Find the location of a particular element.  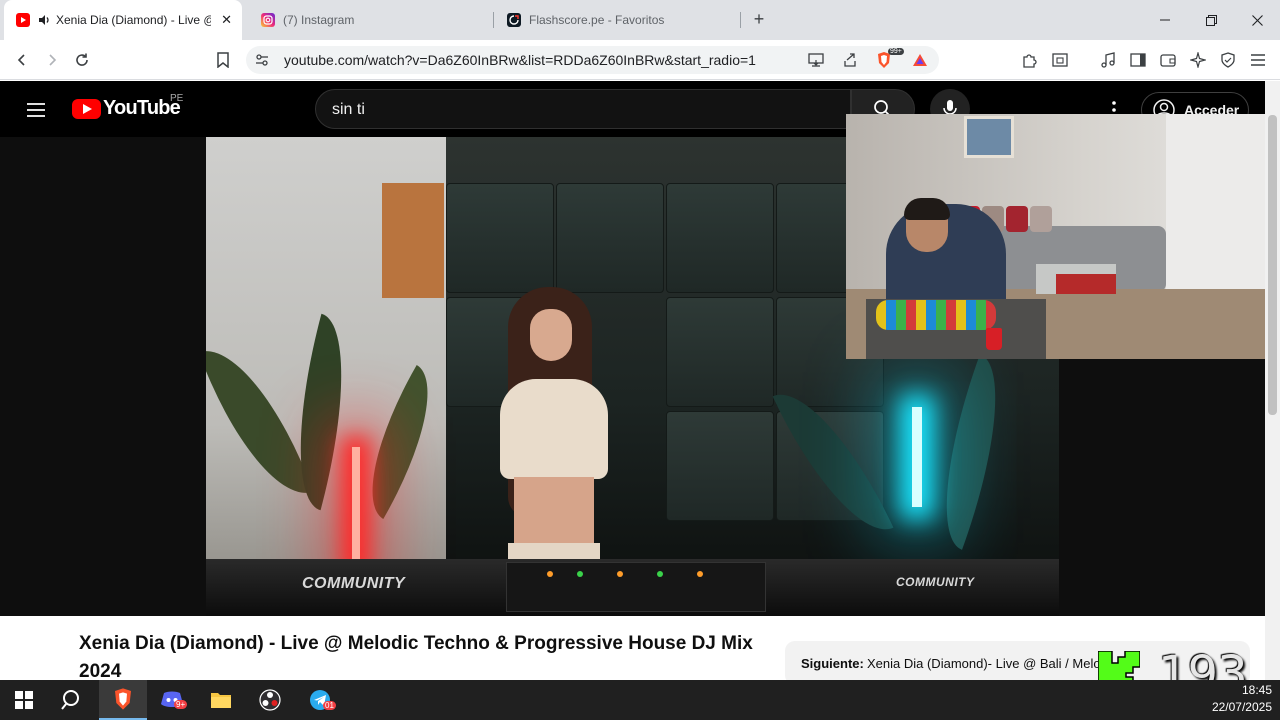

speaker-icon is located at coordinates (44, 20).